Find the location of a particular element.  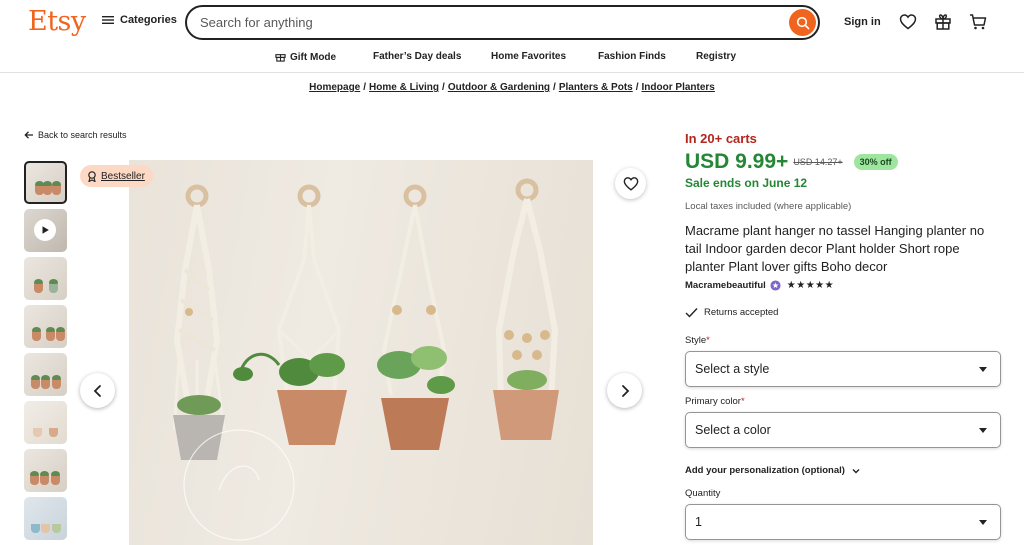

rating-stars: ★★★★★ is located at coordinates (810, 285).